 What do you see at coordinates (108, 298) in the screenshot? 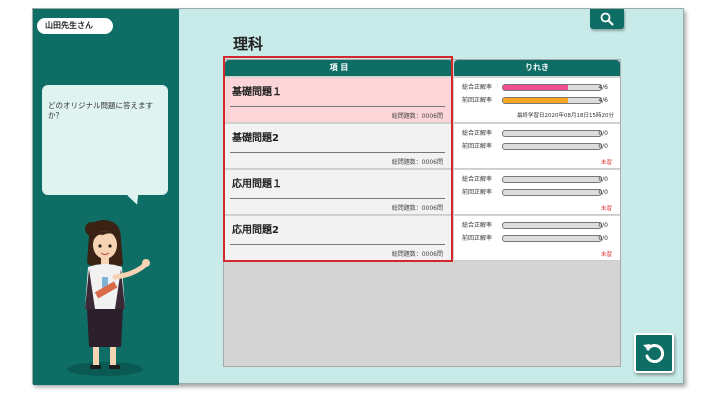
I see `teacher-illustration` at bounding box center [108, 298].